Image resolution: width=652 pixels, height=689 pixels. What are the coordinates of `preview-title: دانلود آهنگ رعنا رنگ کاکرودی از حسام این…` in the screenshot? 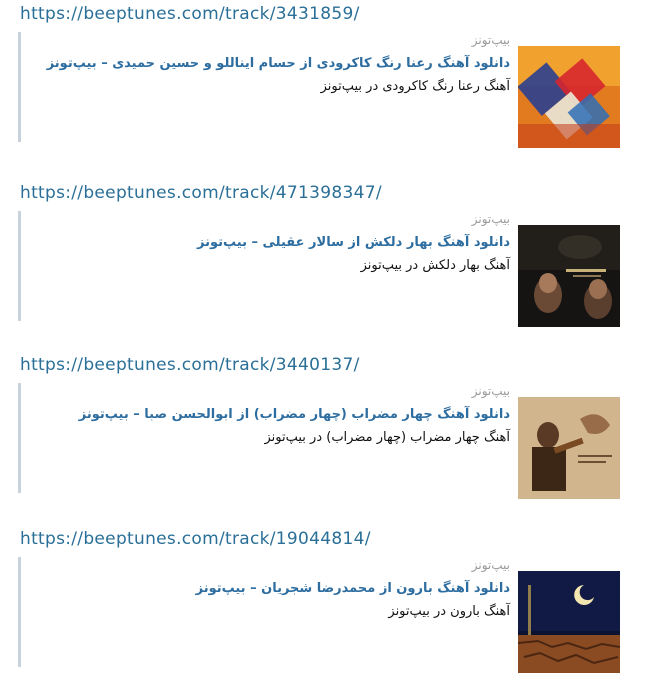 It's located at (275, 63).